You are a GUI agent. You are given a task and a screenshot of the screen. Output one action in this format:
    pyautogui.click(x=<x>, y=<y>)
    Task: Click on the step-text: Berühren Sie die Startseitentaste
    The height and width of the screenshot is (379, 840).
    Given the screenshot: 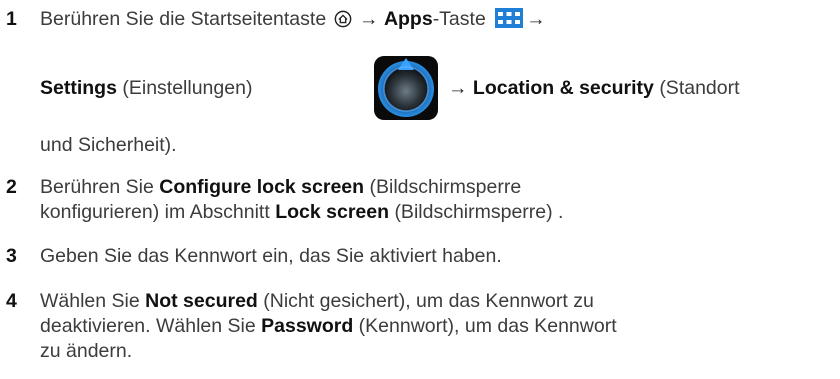 What is the action you would take?
    pyautogui.click(x=183, y=19)
    